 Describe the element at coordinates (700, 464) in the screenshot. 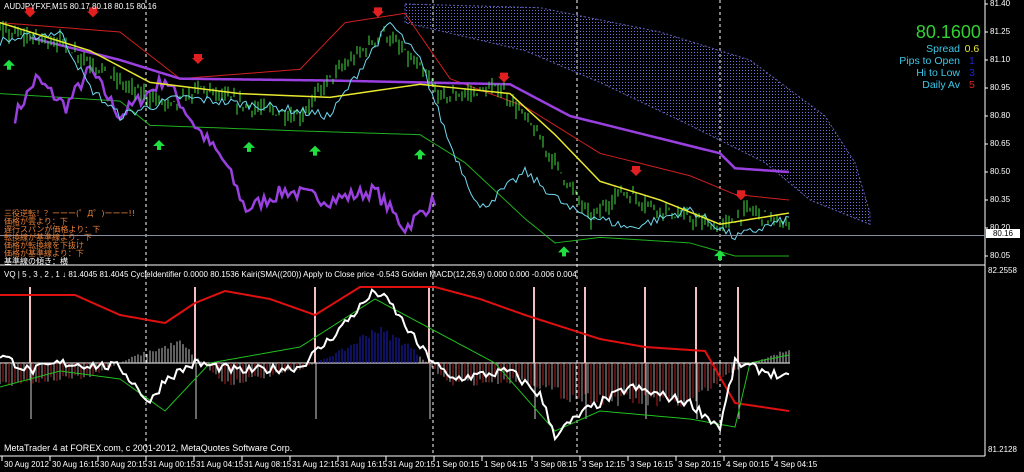

I see `time-tick-label: 3 Sep 20:15` at that location.